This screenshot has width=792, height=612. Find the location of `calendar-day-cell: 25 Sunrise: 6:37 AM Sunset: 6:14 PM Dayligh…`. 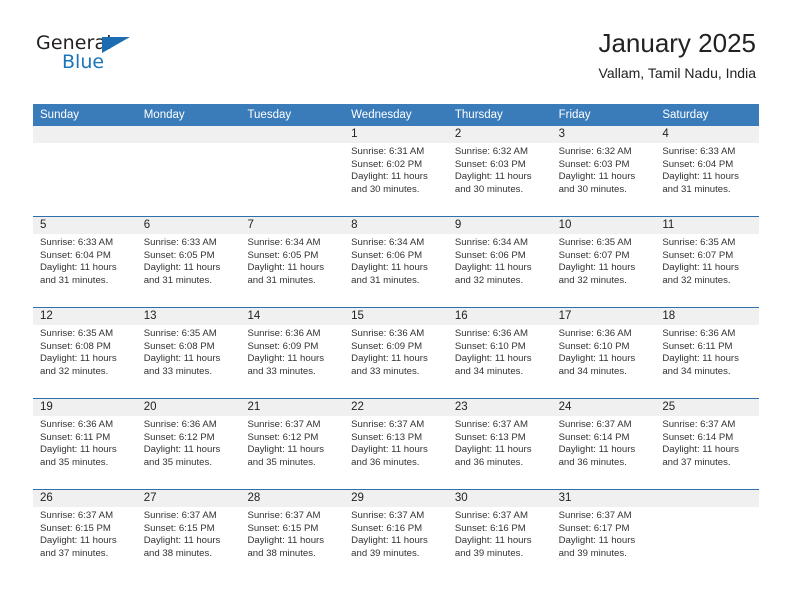

calendar-day-cell: 25 Sunrise: 6:37 AM Sunset: 6:14 PM Dayligh… is located at coordinates (707, 444).